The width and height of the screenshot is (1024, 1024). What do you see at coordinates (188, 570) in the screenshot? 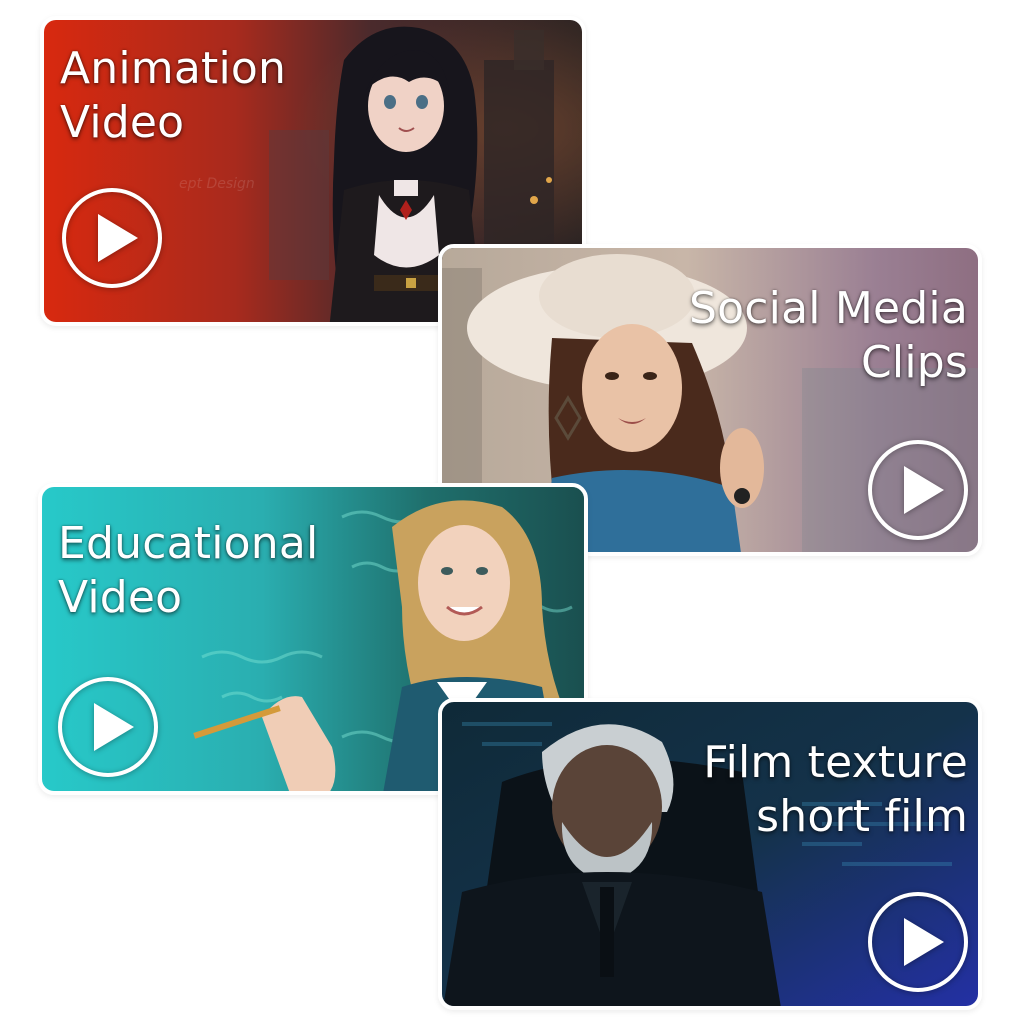
I see `card-title: Educational Video` at bounding box center [188, 570].